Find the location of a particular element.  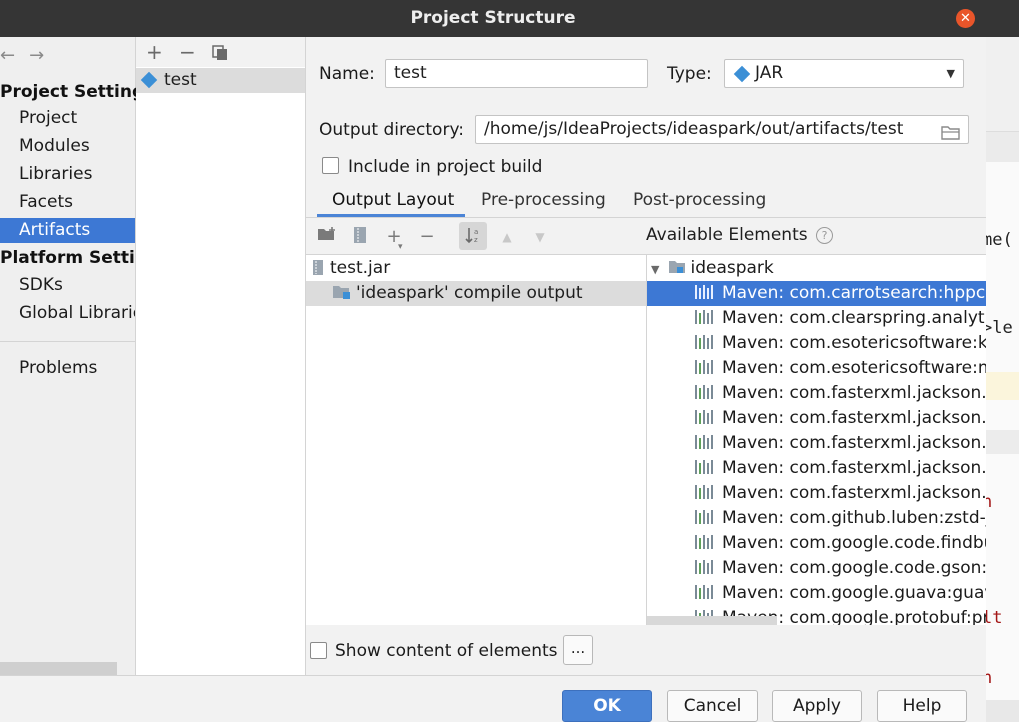

help-icon: ? is located at coordinates (824, 235).